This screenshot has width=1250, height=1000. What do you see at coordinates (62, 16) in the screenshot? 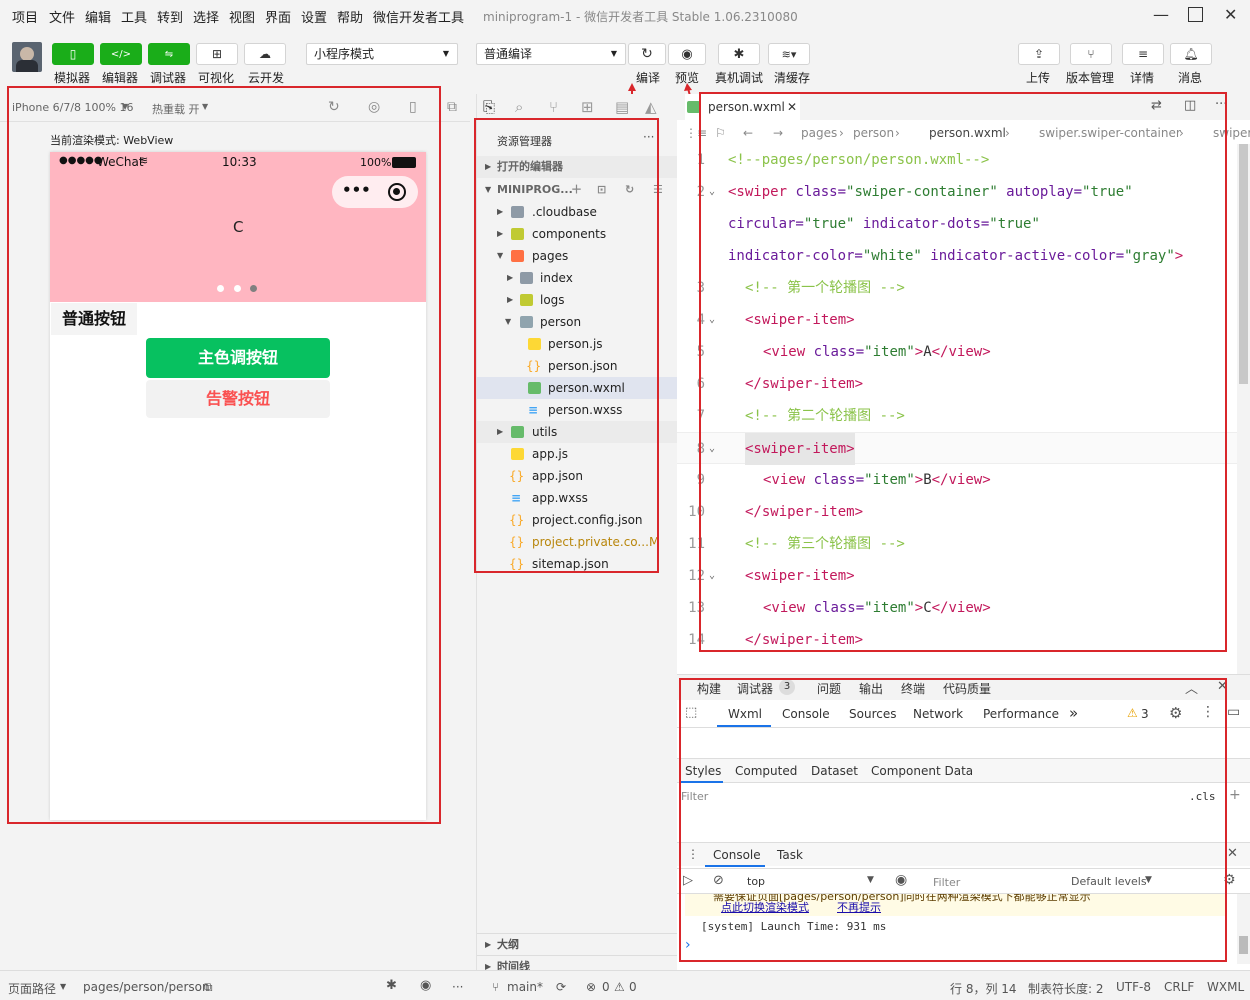
I see `menu-file: 文件` at bounding box center [62, 16].